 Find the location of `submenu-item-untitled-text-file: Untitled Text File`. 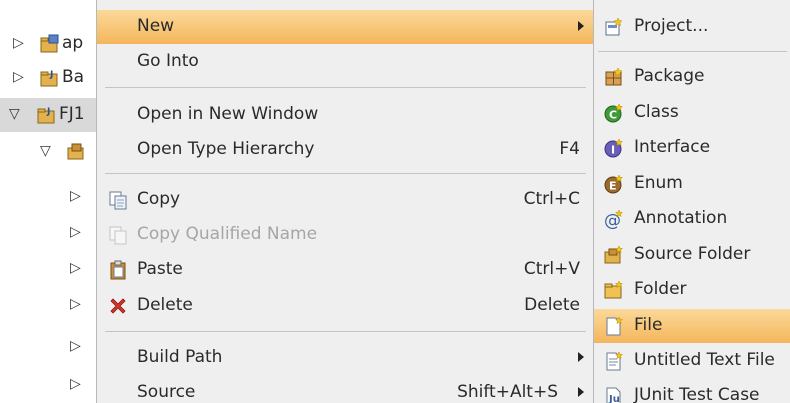

submenu-item-untitled-text-file: Untitled Text File is located at coordinates (692, 361).